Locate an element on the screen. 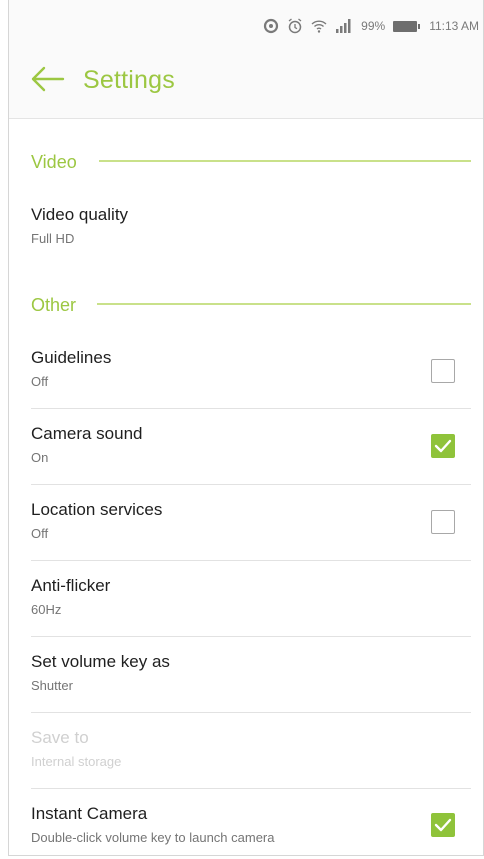  section-title: Video is located at coordinates (54, 161).